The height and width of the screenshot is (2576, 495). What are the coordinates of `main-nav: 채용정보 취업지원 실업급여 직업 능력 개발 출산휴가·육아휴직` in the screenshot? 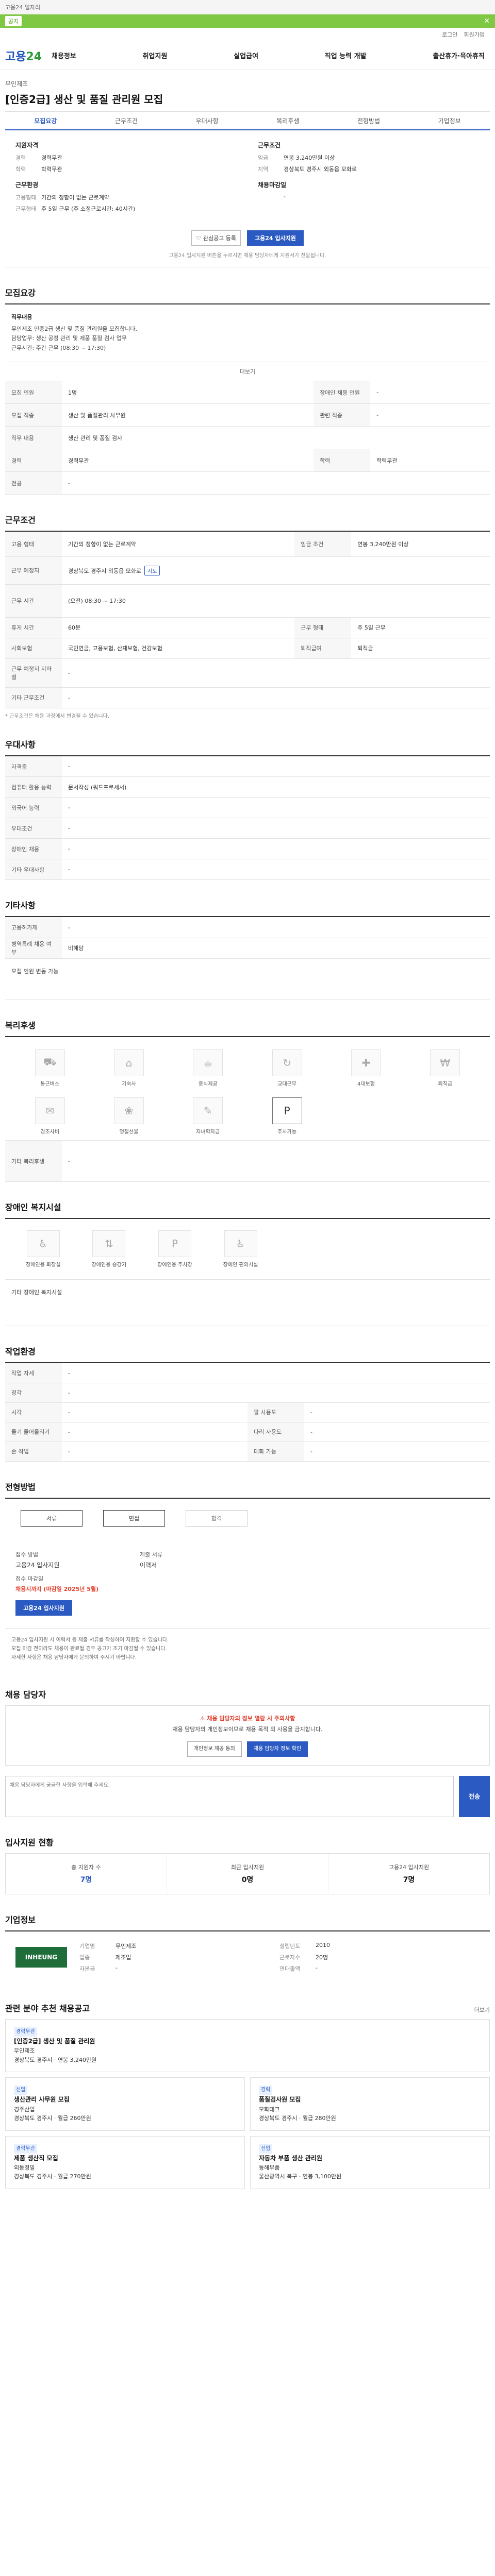 It's located at (271, 55).